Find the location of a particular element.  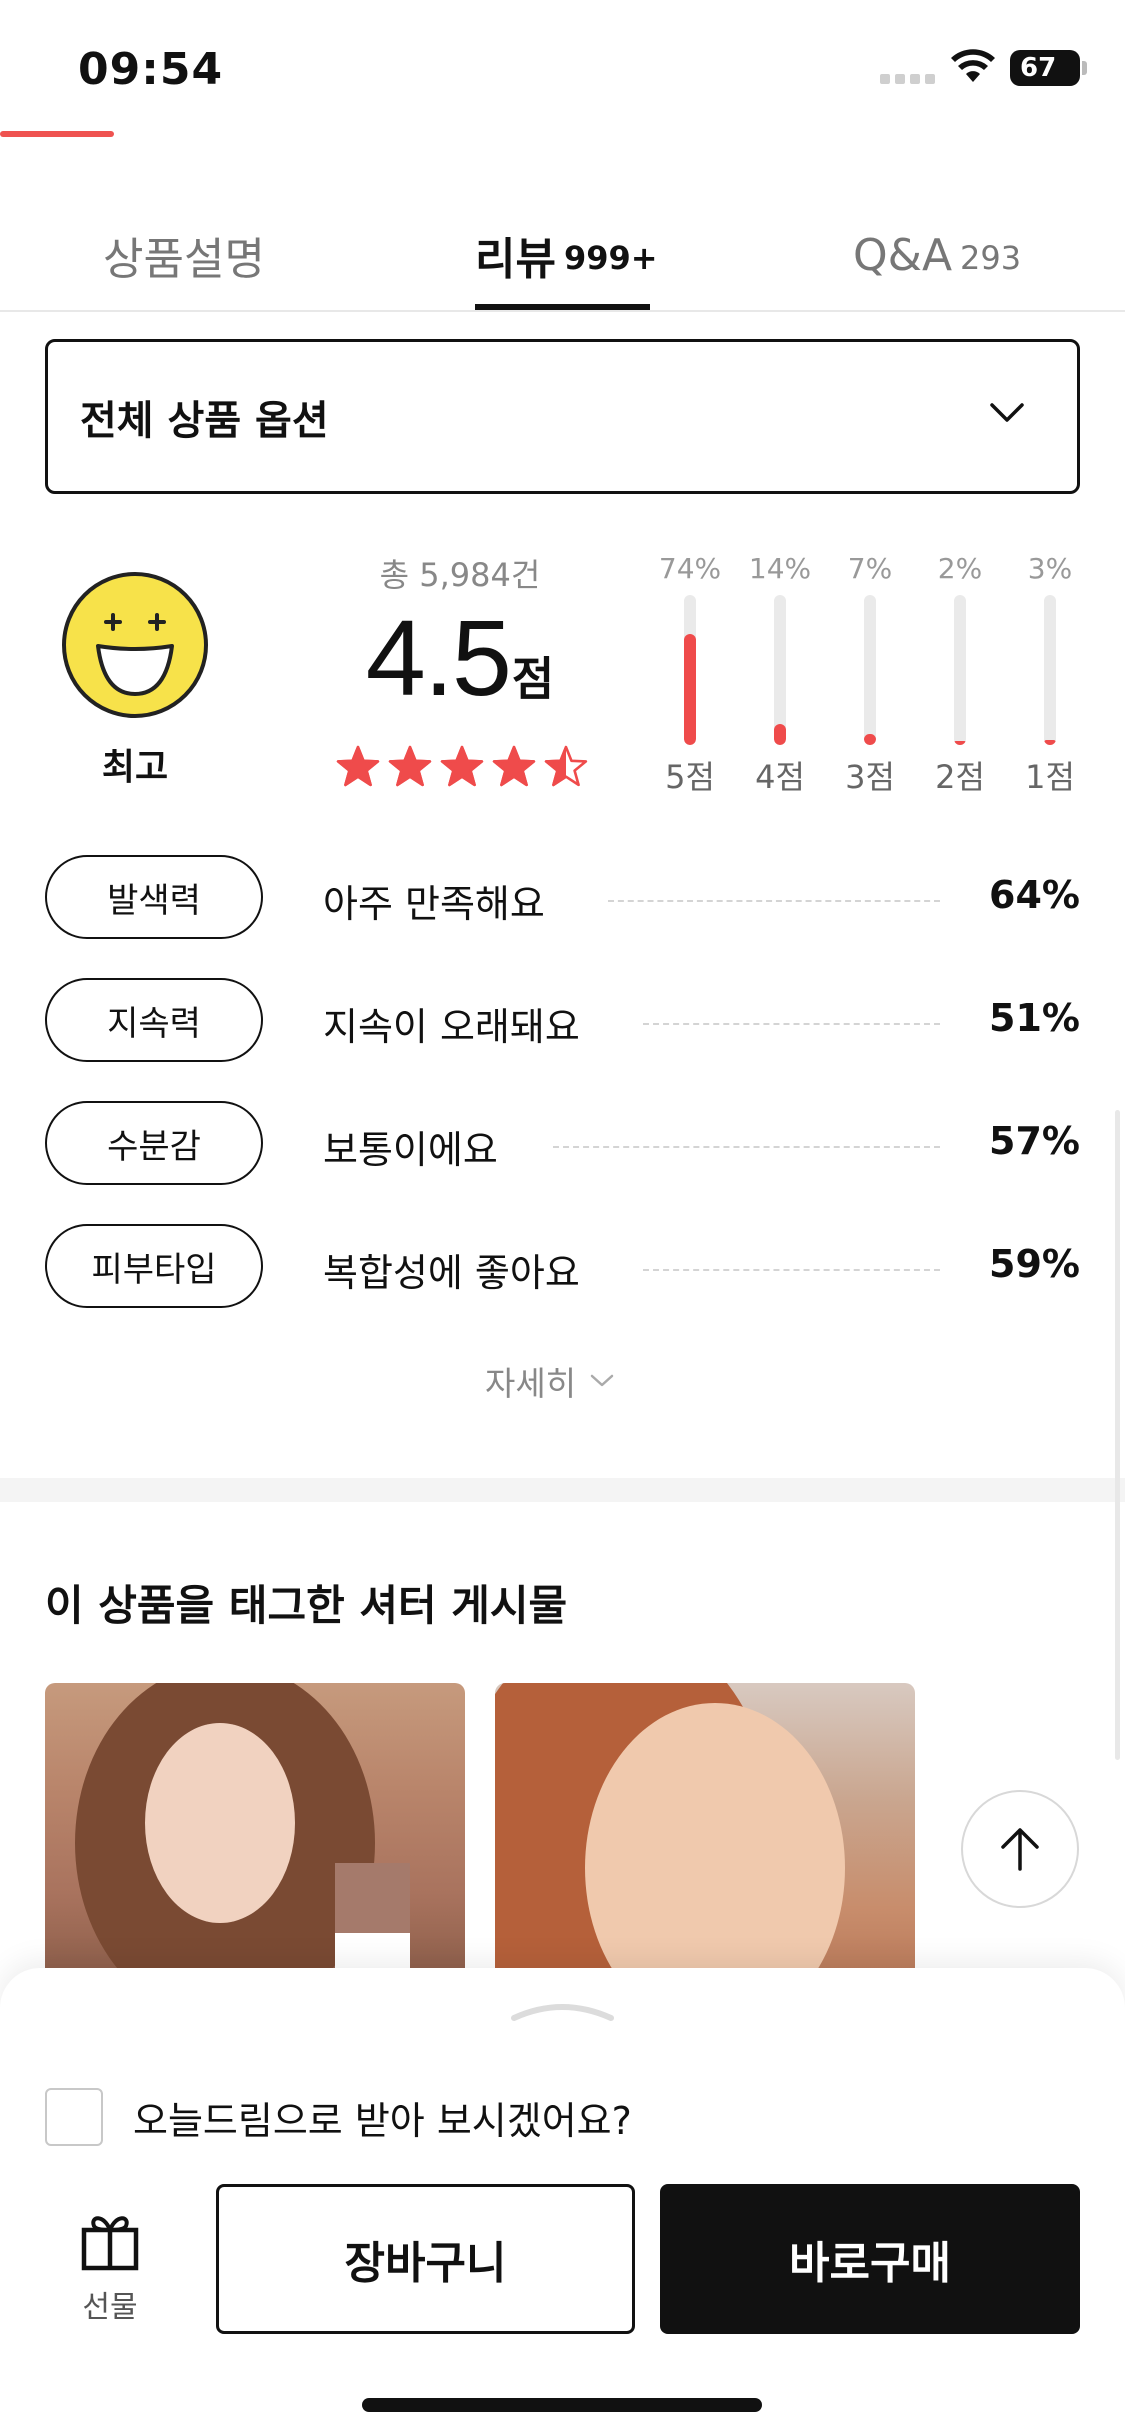

product-tabs: 상품설명 리뷰 999+ Q&A 293 is located at coordinates (562, 256).